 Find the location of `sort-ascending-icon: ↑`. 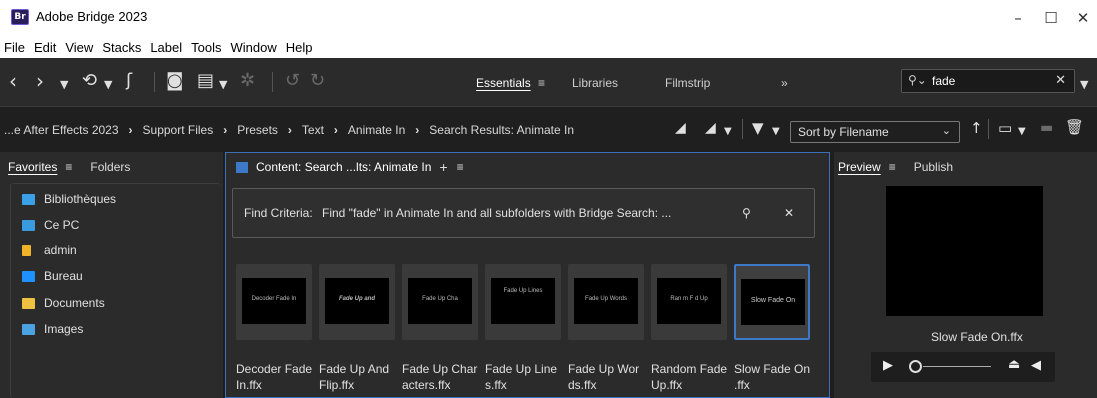

sort-ascending-icon: ↑ is located at coordinates (976, 128).